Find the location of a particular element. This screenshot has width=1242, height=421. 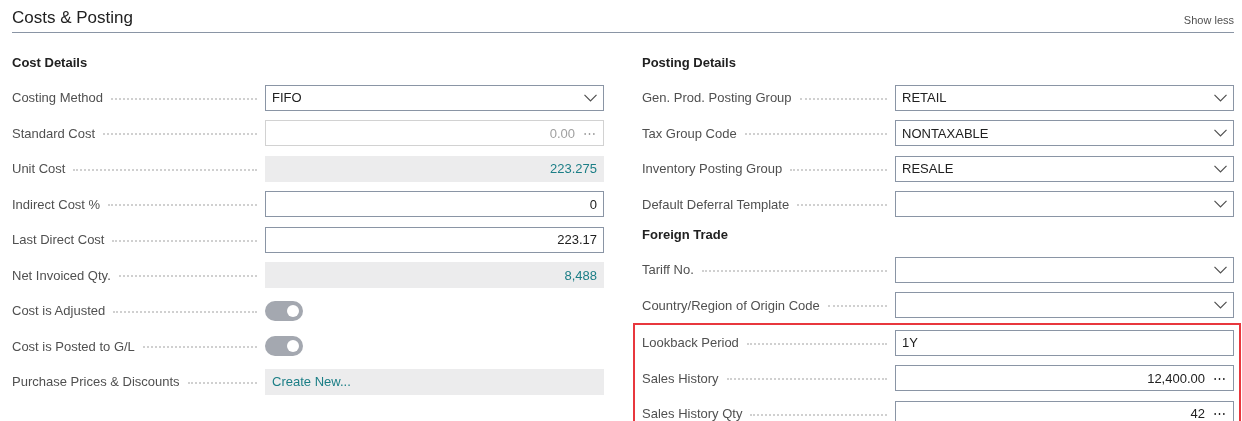

value-field: 8,488 is located at coordinates (434, 275).